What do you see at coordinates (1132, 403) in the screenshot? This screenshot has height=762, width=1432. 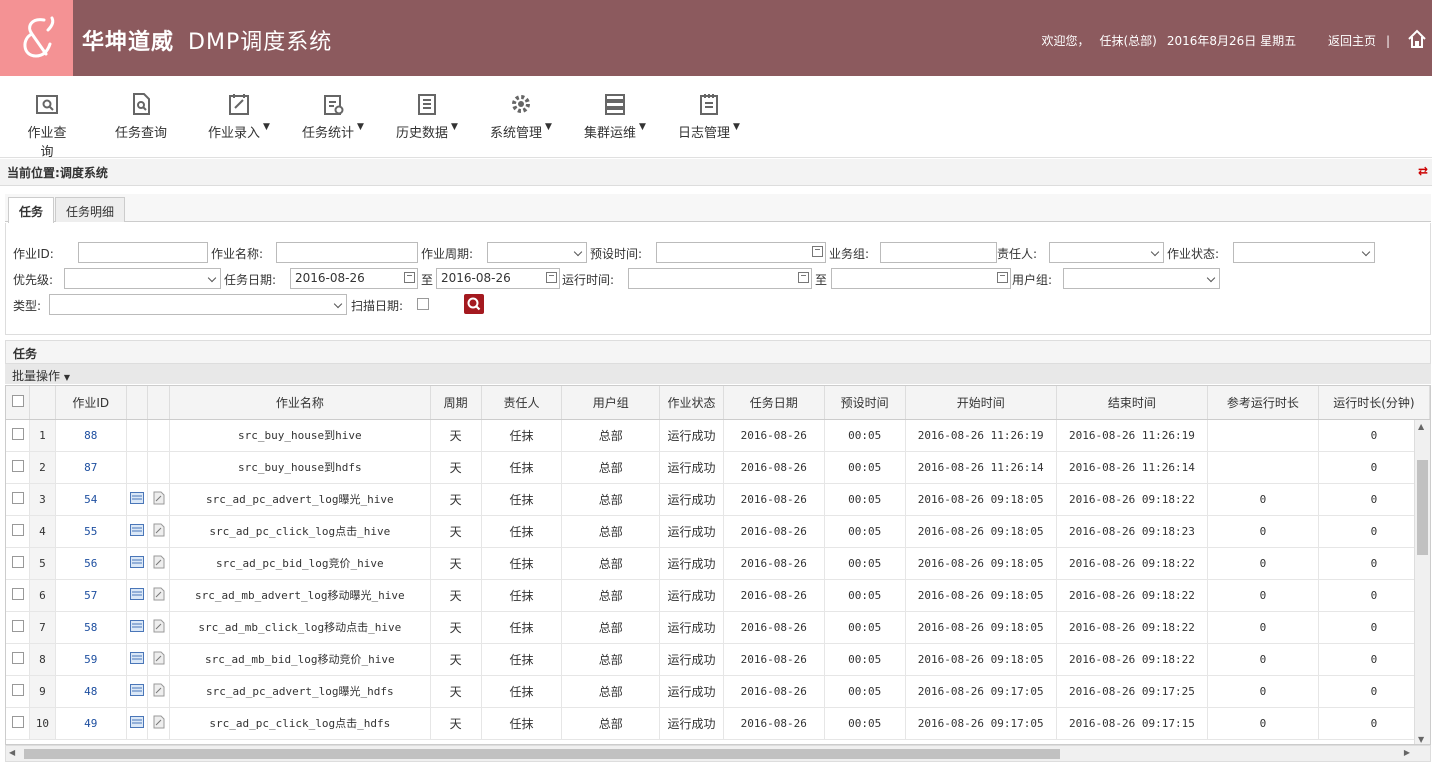 I see `col-header: 结束时间` at bounding box center [1132, 403].